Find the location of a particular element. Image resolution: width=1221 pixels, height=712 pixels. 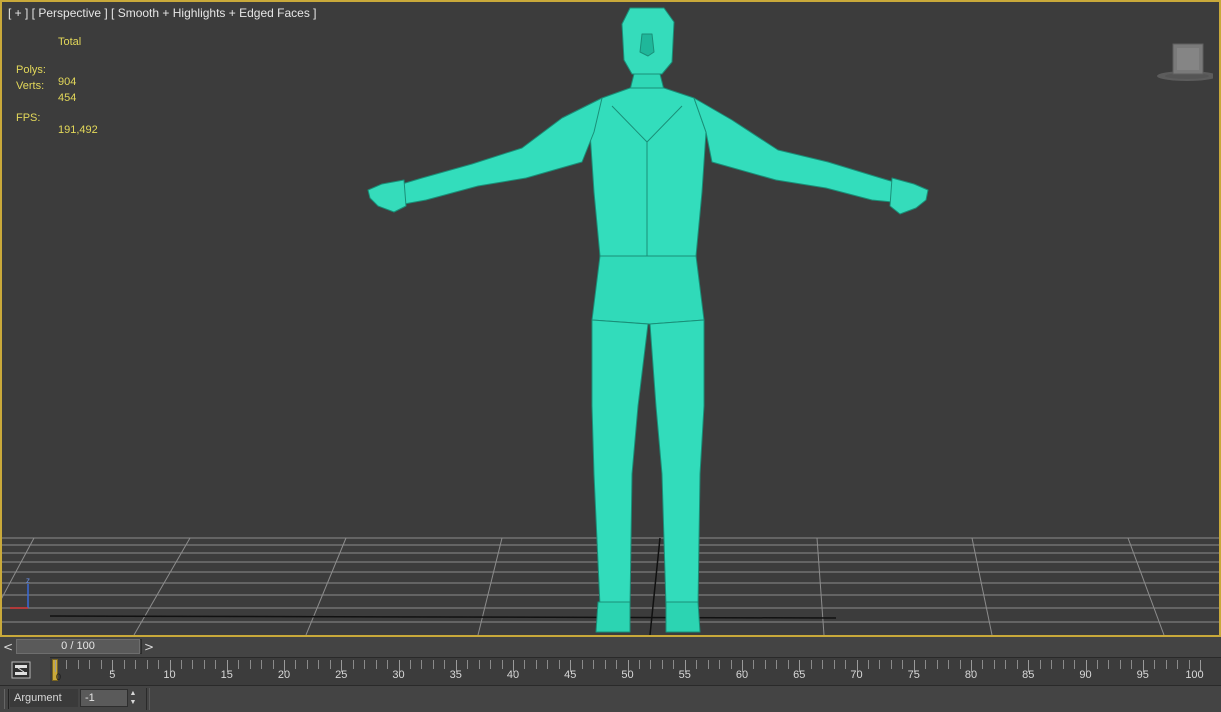

spinner-down-icon: ▼ is located at coordinates (133, 702).